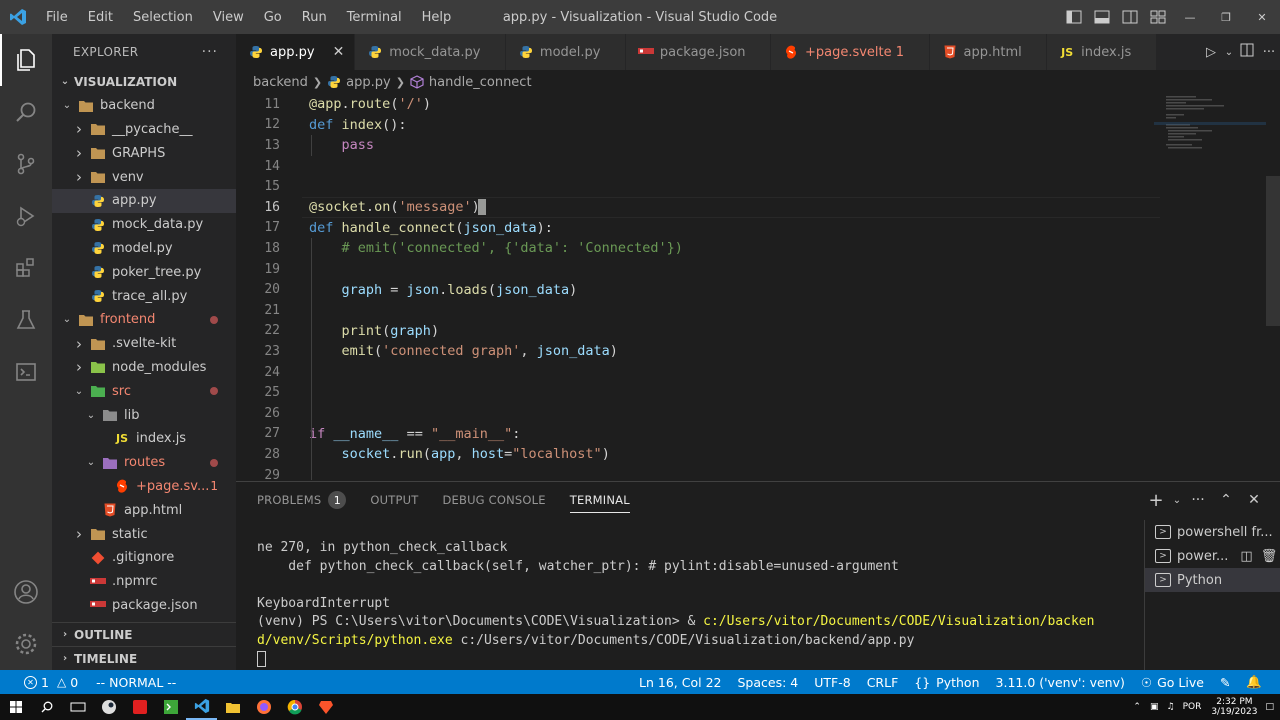  I want to click on notifications-bell-icon: 🔔, so click(1254, 682).